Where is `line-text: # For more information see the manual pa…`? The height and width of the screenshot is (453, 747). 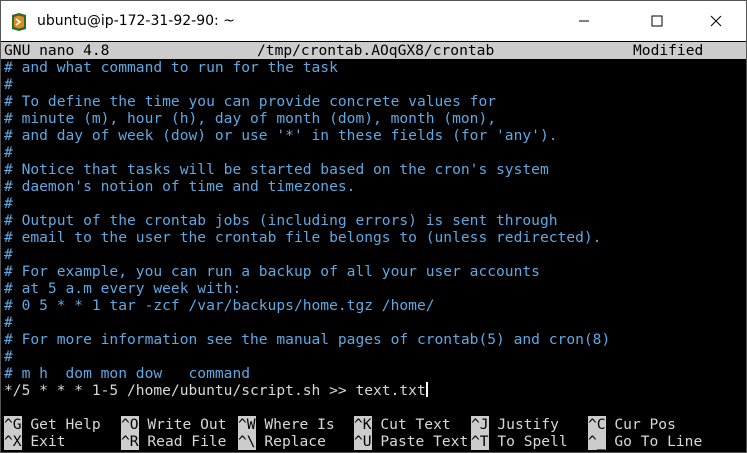
line-text: # For more information see the manual pa… is located at coordinates (307, 339).